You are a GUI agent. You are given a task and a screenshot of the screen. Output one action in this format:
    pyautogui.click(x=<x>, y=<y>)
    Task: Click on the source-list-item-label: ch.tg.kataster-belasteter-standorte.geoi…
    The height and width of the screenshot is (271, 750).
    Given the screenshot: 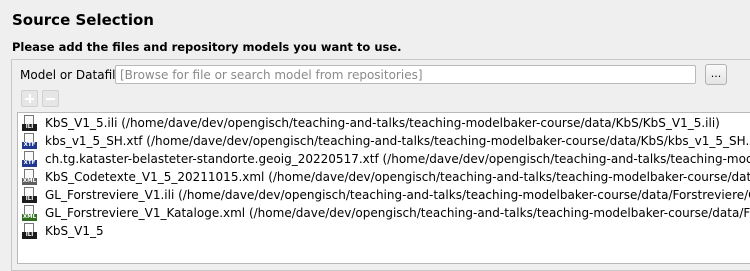 What is the action you would take?
    pyautogui.click(x=397, y=159)
    